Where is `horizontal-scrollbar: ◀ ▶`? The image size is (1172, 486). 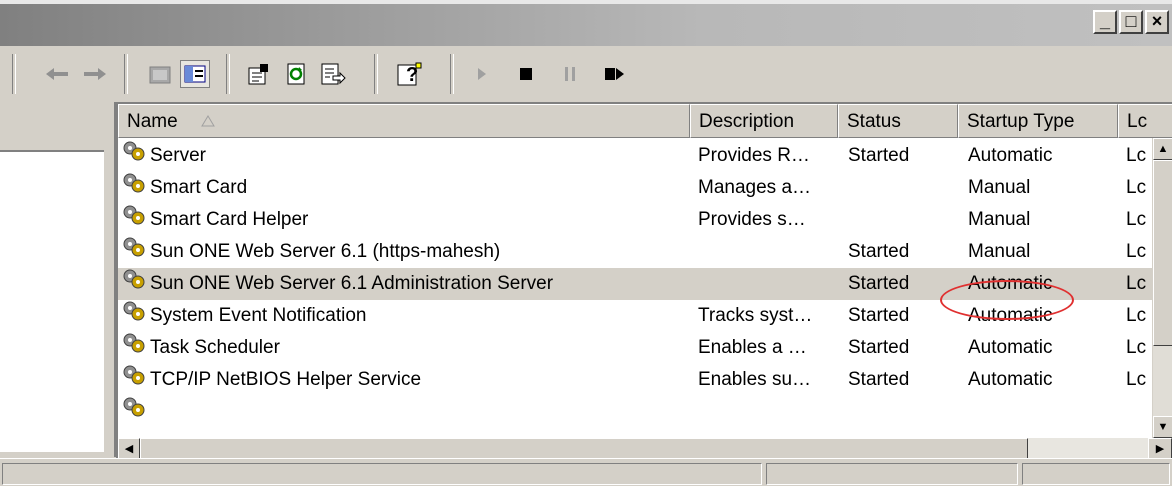
horizontal-scrollbar: ◀ ▶ is located at coordinates (645, 448).